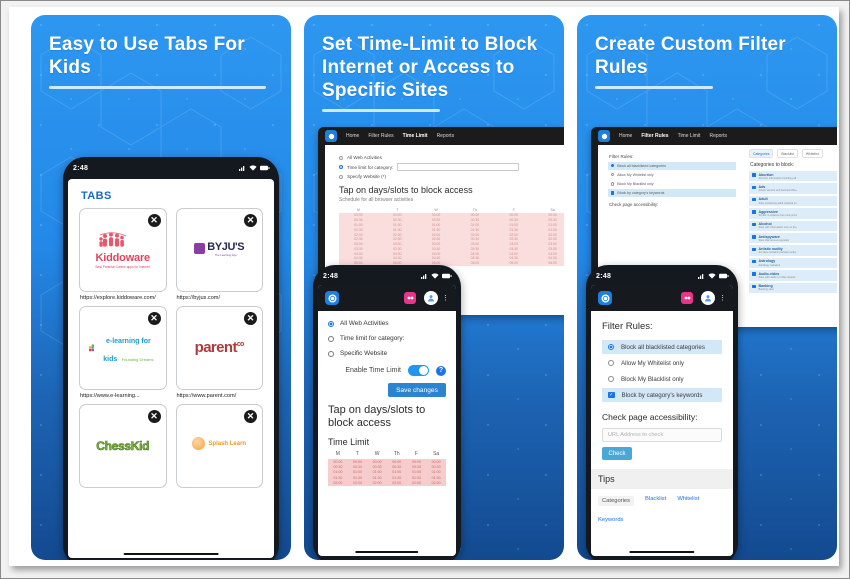  Describe the element at coordinates (458, 167) in the screenshot. I see `category-select` at that location.